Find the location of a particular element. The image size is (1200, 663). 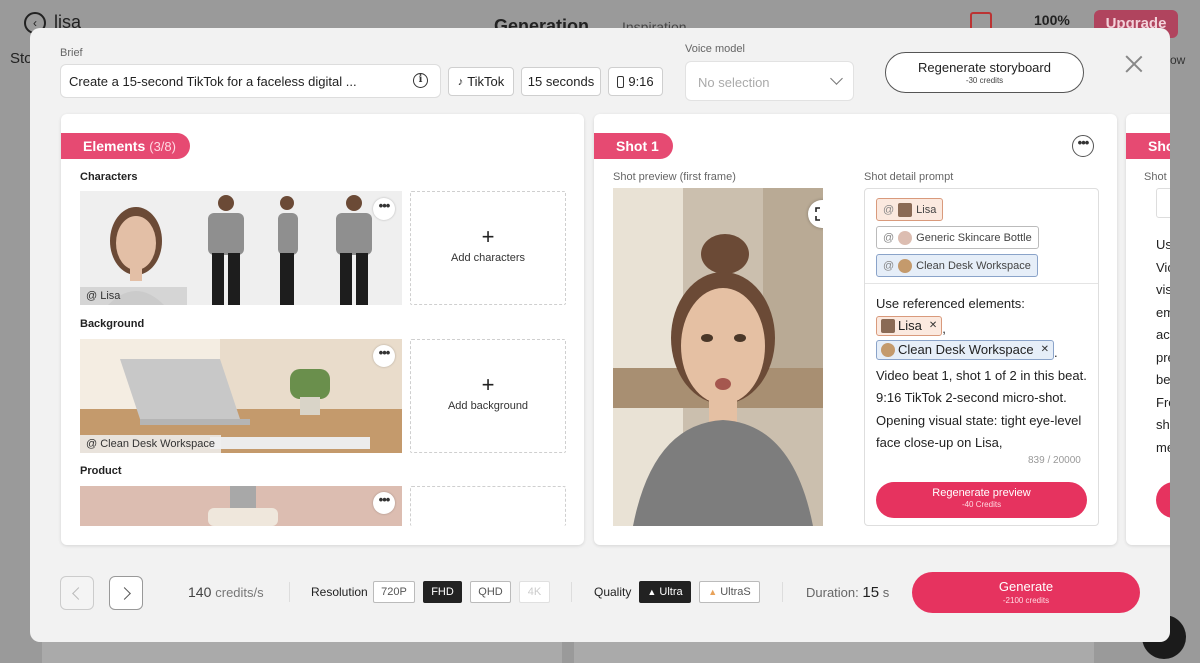

duration-unit: s is located at coordinates (886, 592).